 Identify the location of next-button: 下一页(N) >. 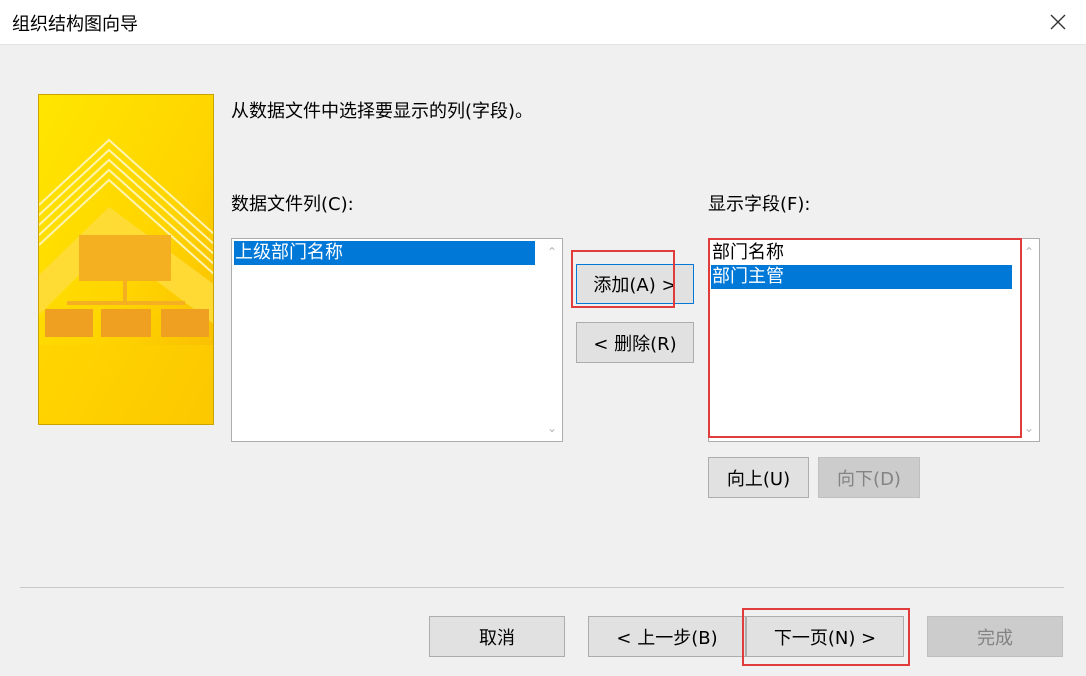
(825, 636).